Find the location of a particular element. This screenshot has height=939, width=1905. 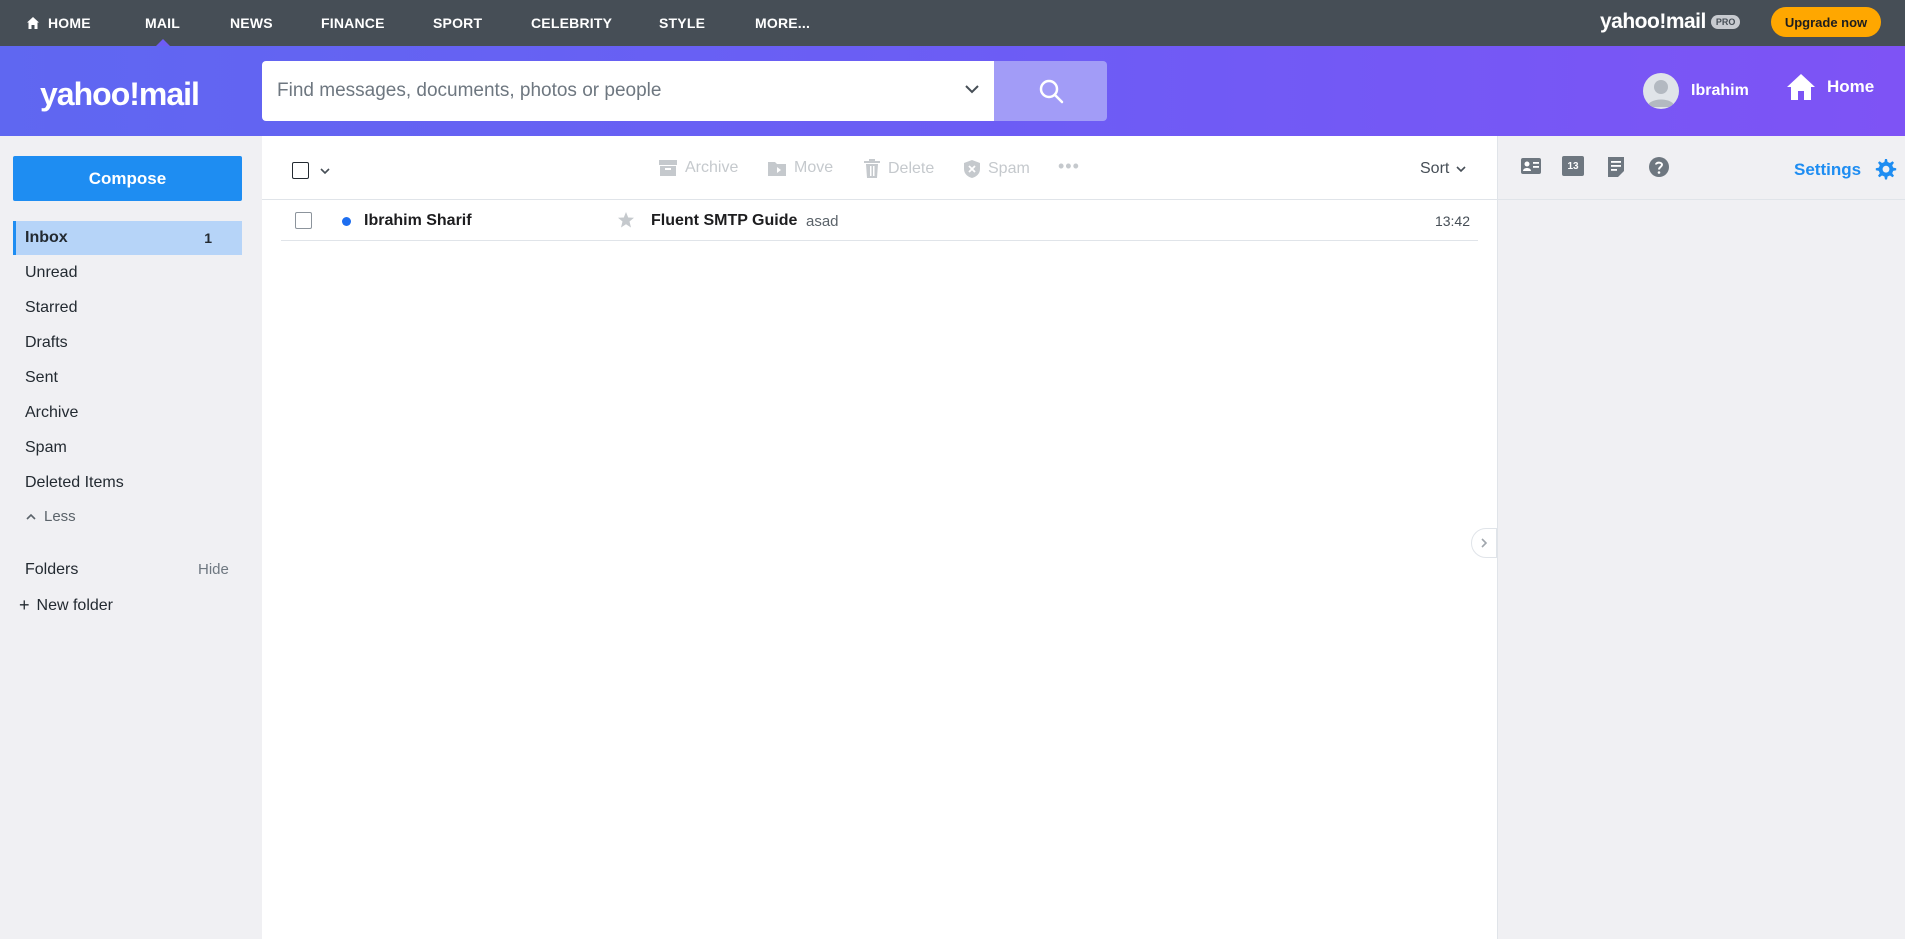

search-input is located at coordinates (607, 91).